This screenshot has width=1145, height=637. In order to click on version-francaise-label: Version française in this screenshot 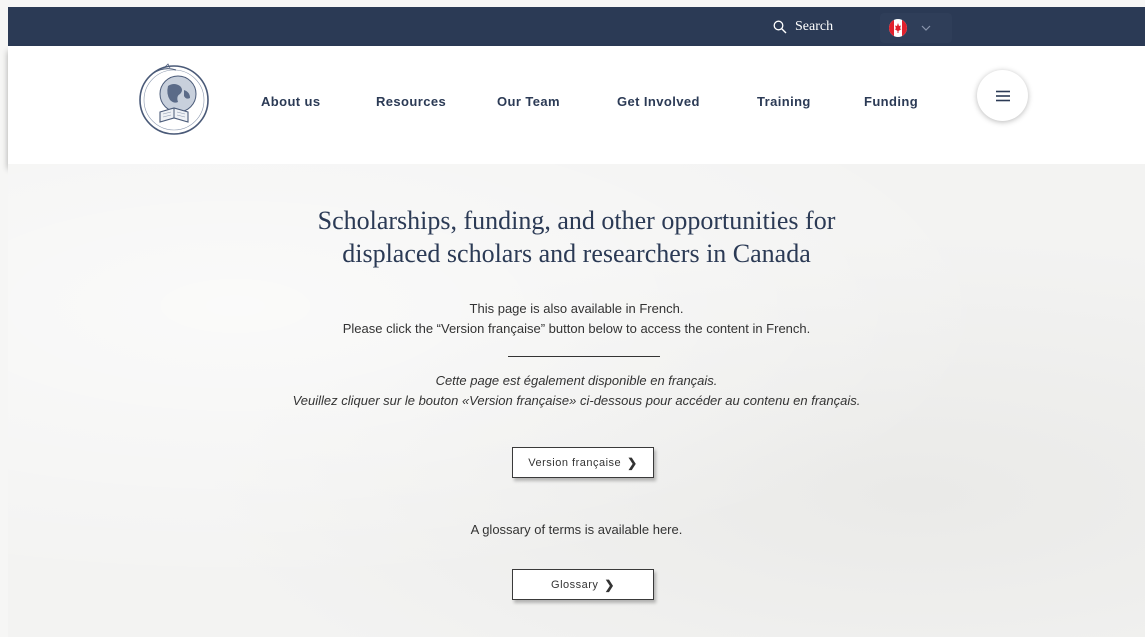, I will do `click(575, 462)`.